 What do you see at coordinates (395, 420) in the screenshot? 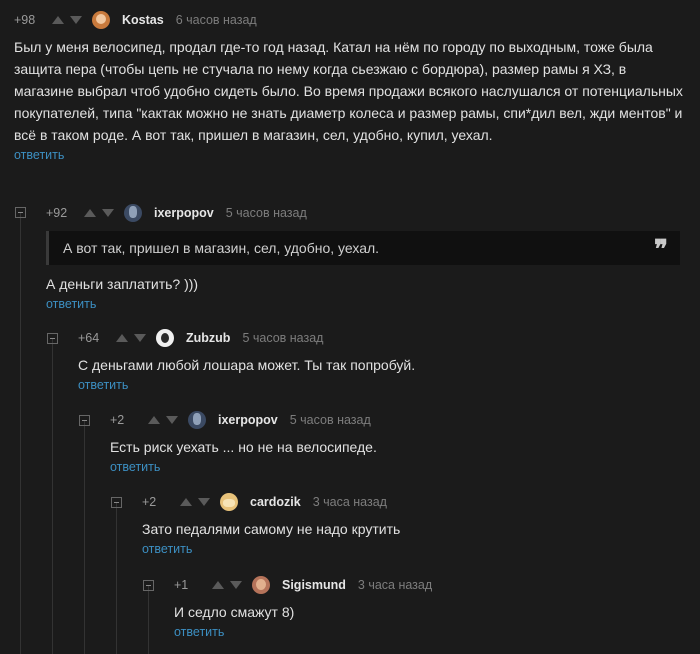
I see `comment-header: +2 ixerpopov 5 часов назад` at bounding box center [395, 420].